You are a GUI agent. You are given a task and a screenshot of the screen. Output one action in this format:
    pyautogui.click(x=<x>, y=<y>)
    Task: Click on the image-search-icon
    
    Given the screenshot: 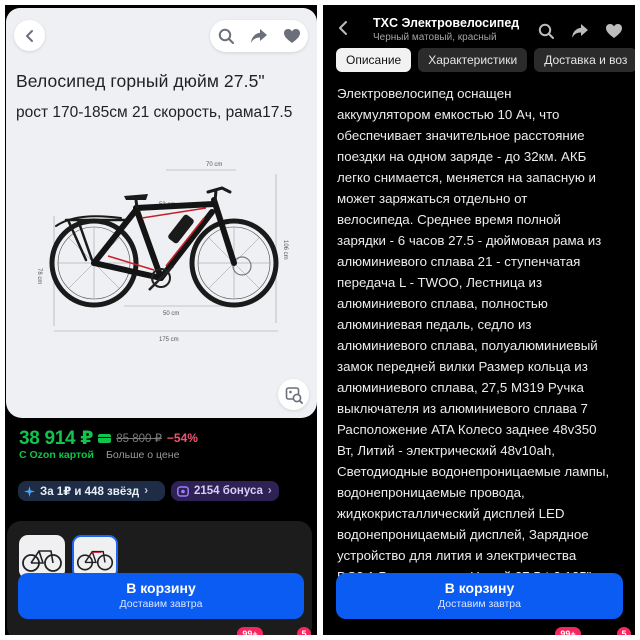 What is the action you would take?
    pyautogui.click(x=294, y=395)
    